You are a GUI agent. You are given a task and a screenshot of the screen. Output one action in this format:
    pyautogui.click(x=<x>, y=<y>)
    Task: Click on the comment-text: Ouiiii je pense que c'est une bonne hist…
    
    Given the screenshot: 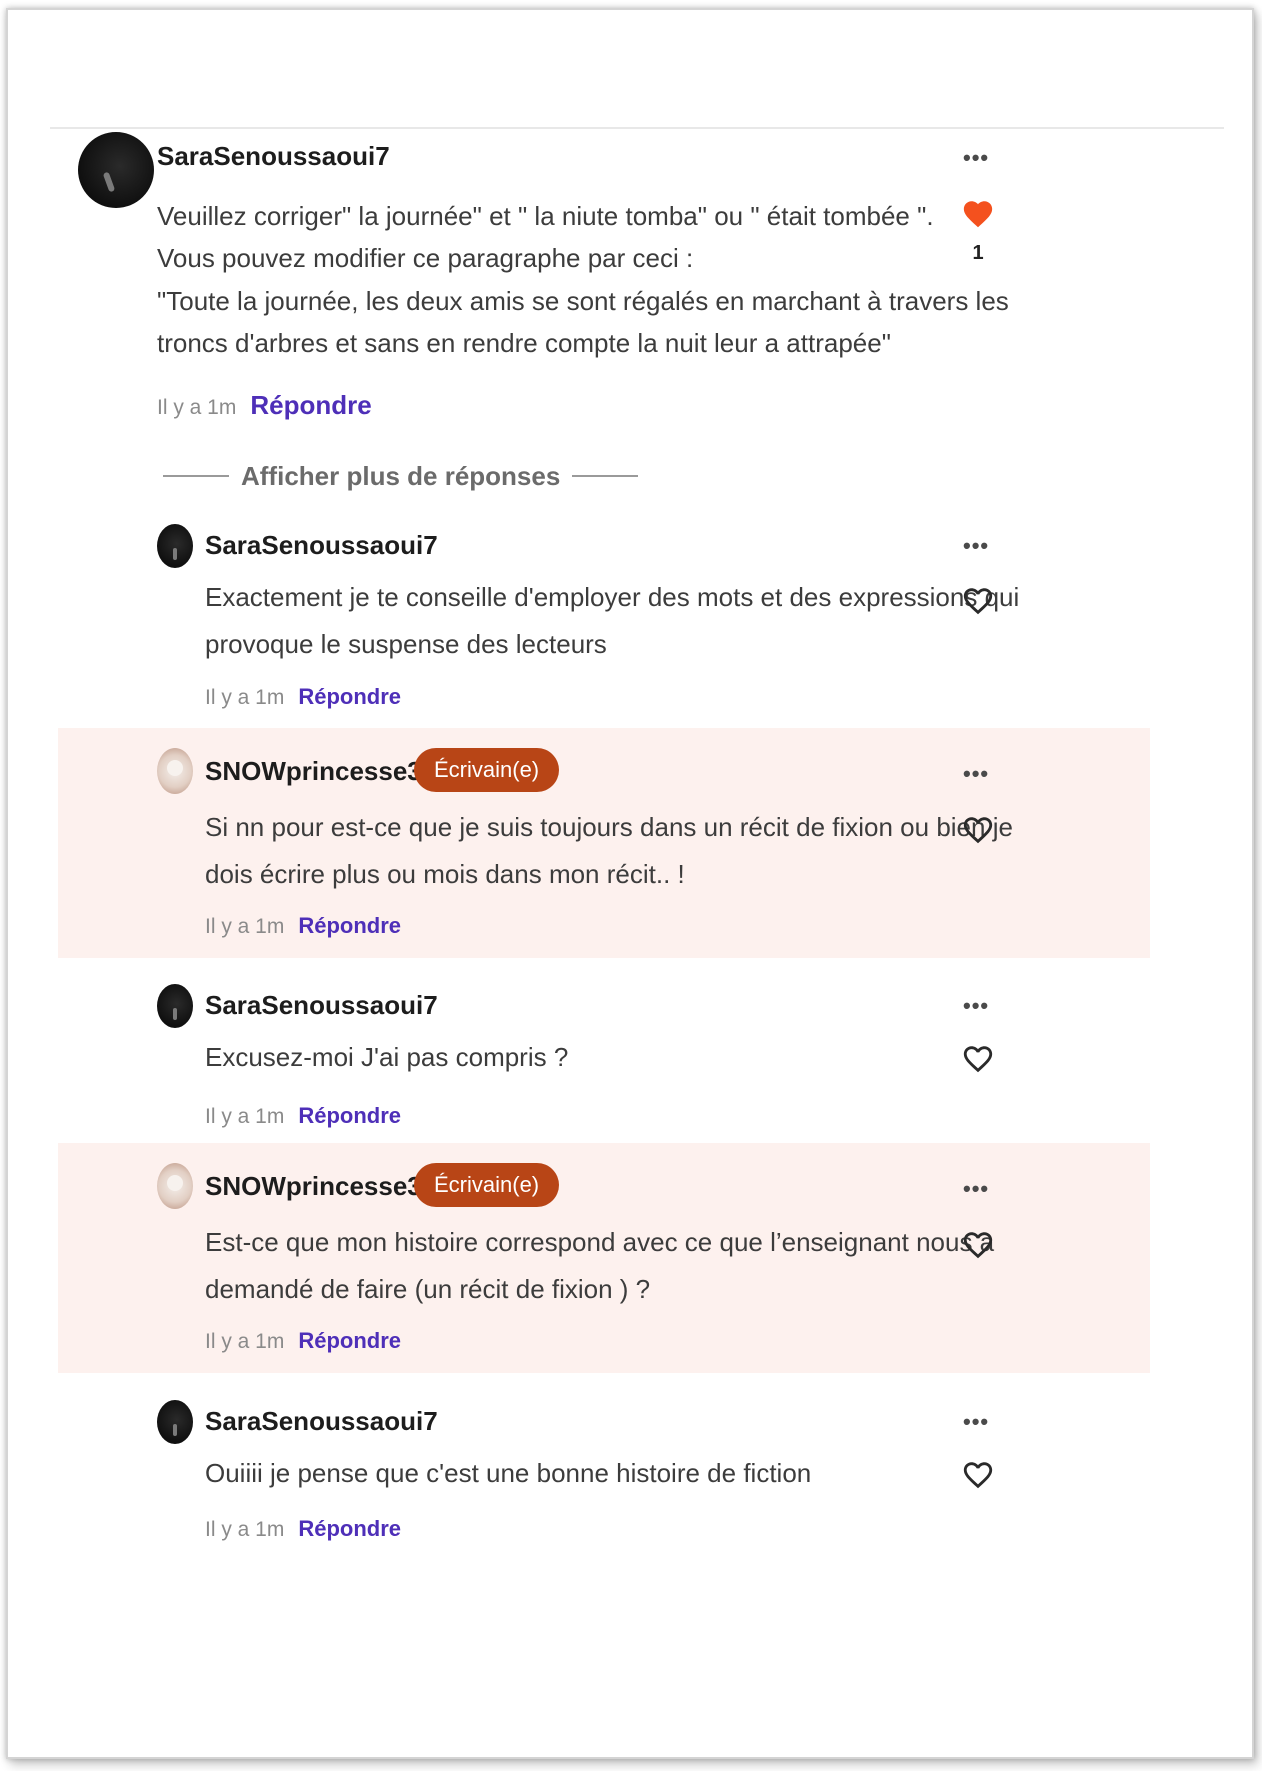 What is the action you would take?
    pyautogui.click(x=508, y=1473)
    